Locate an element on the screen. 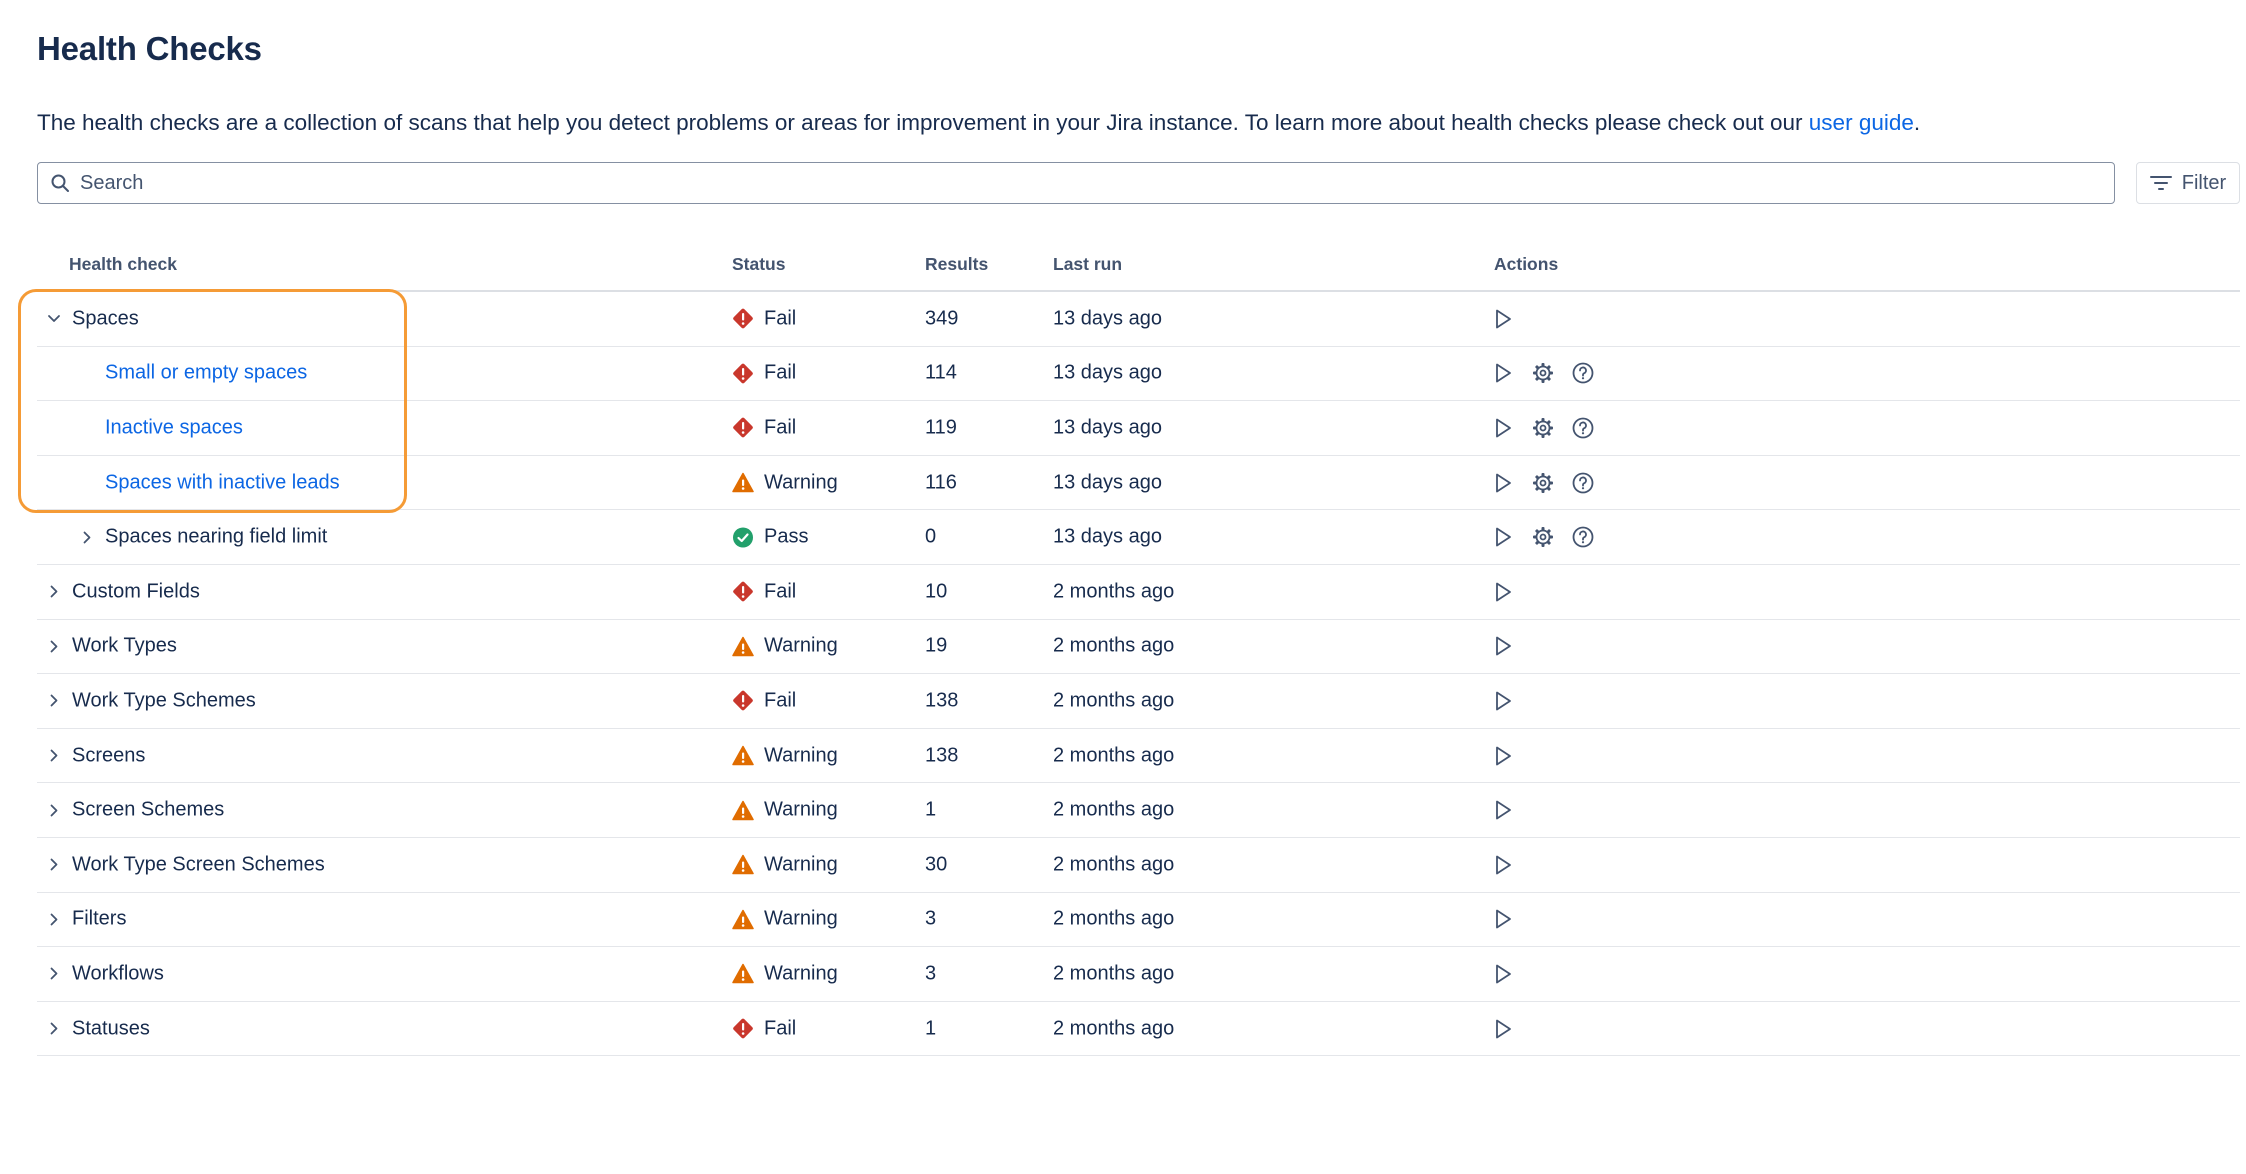 The width and height of the screenshot is (2246, 1174). last-run-time: 13 days ago is located at coordinates (1107, 318).